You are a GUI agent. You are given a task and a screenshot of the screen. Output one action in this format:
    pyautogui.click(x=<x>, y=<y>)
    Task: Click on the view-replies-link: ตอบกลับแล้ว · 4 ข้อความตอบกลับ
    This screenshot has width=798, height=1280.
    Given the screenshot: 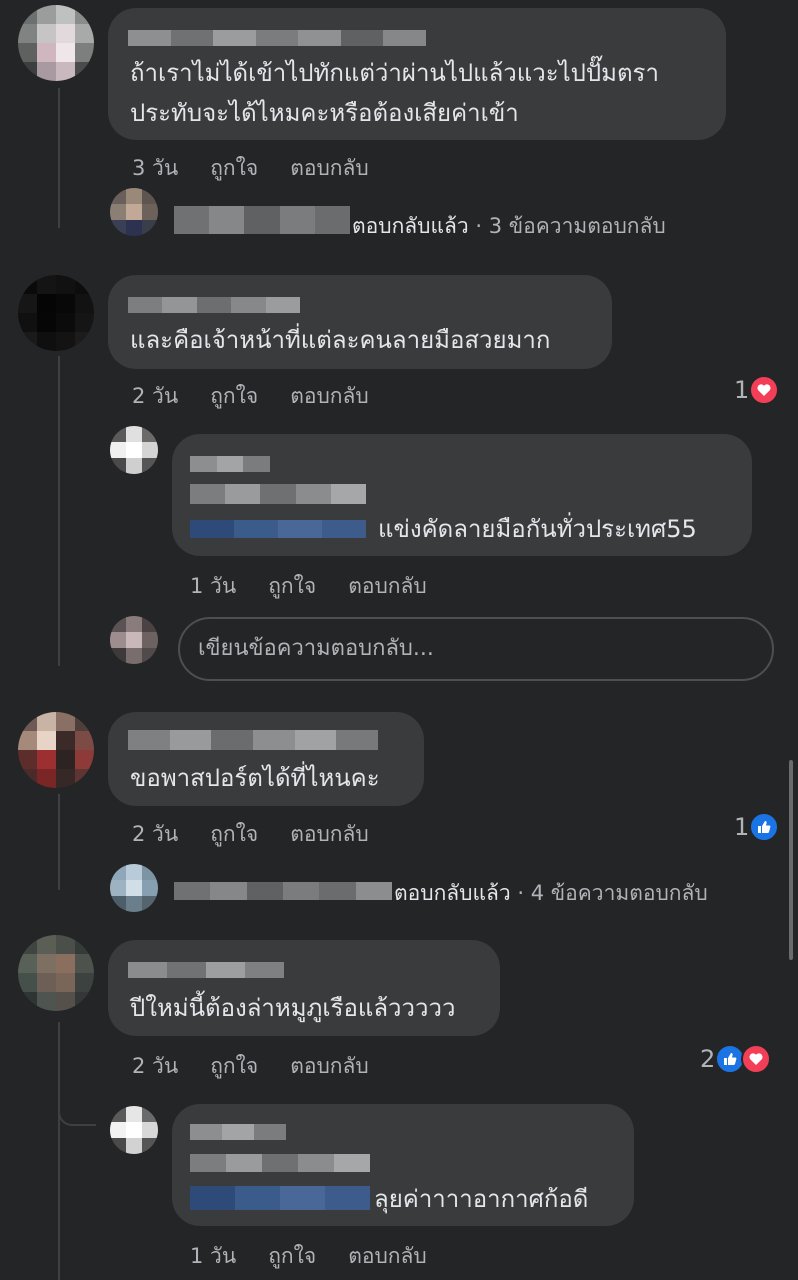 What is the action you would take?
    pyautogui.click(x=551, y=893)
    